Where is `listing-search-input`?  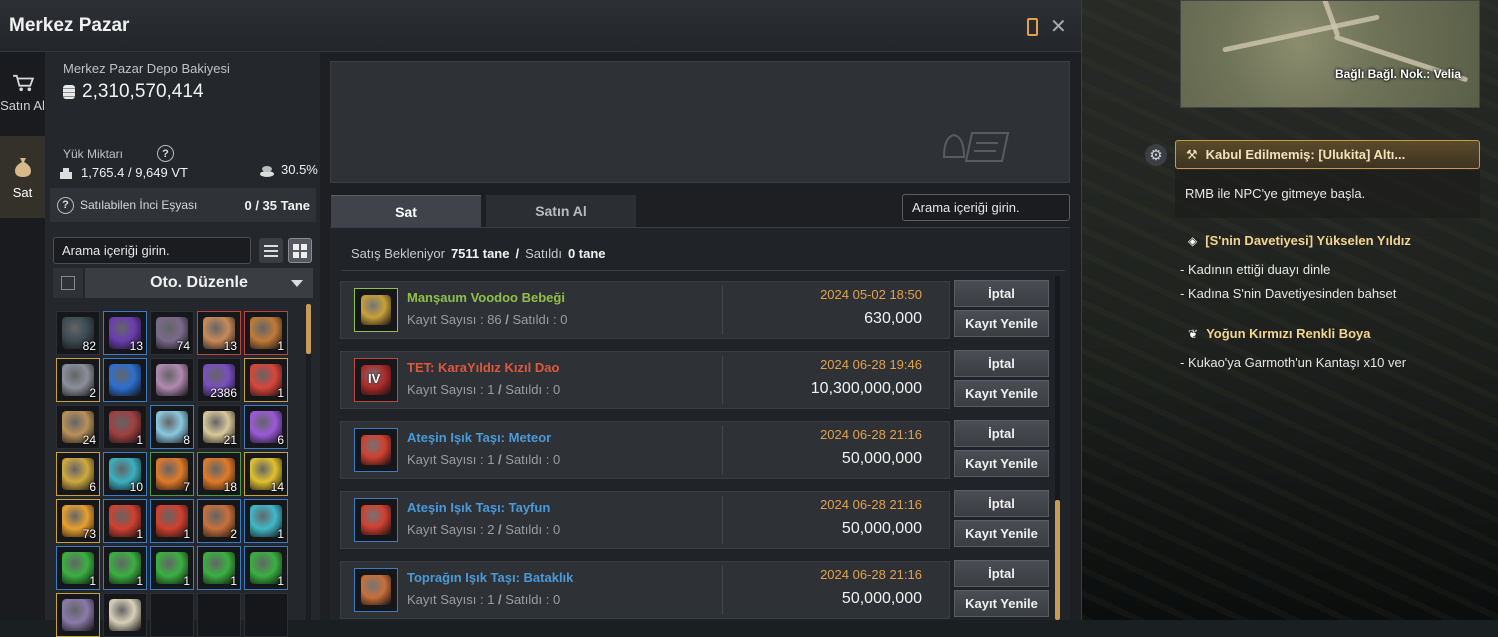 listing-search-input is located at coordinates (986, 207).